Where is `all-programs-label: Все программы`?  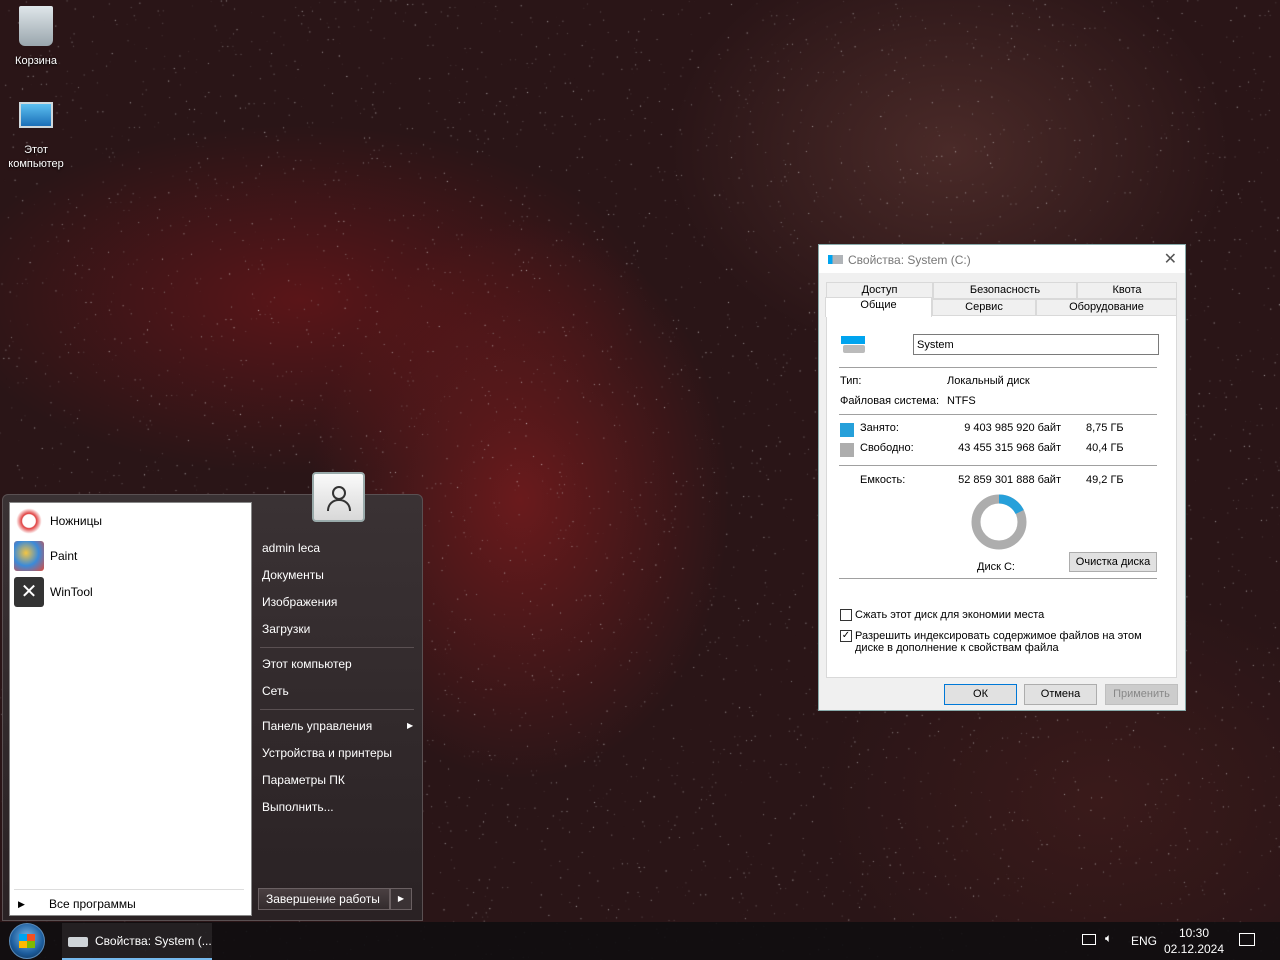
all-programs-label: Все программы is located at coordinates (92, 904).